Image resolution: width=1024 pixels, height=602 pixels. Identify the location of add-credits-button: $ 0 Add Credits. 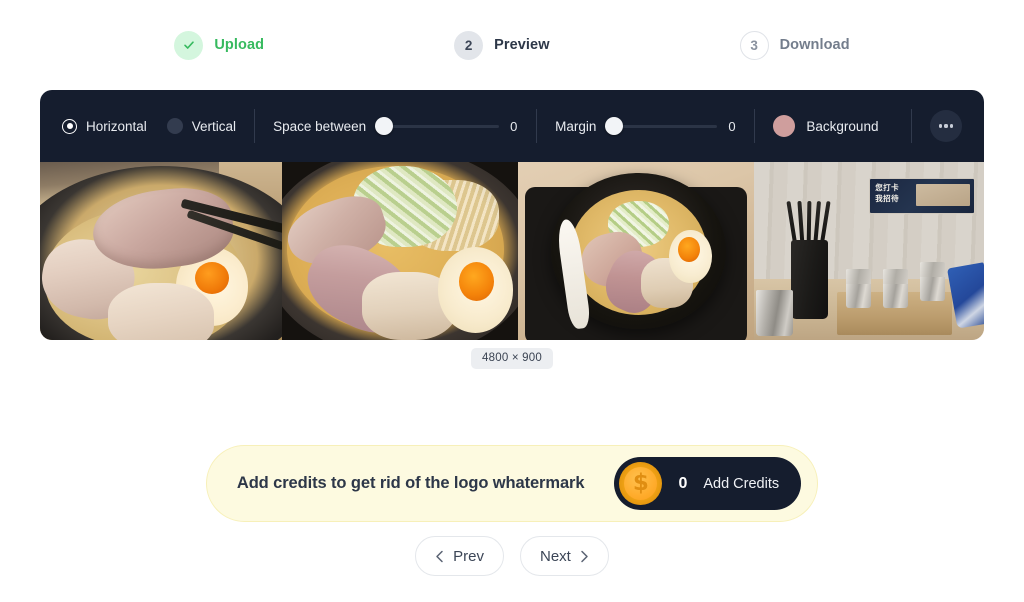
(708, 483).